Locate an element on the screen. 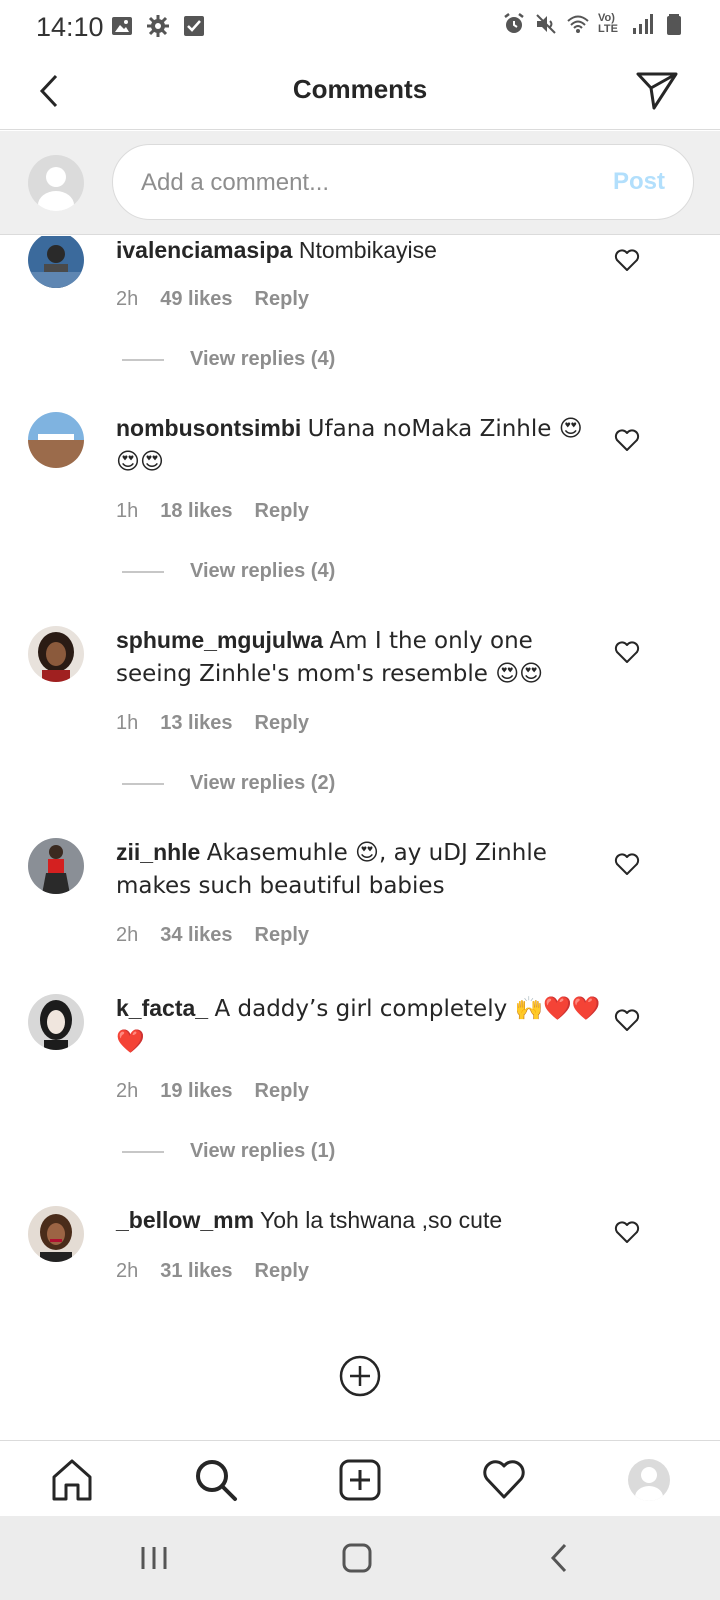 This screenshot has height=1600, width=720. comment-username: zii_nhle is located at coordinates (158, 852).